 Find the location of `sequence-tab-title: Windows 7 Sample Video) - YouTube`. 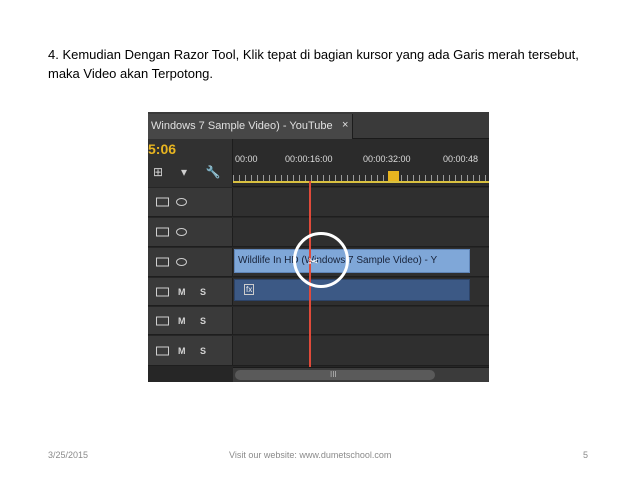

sequence-tab-title: Windows 7 Sample Video) - YouTube is located at coordinates (242, 126).